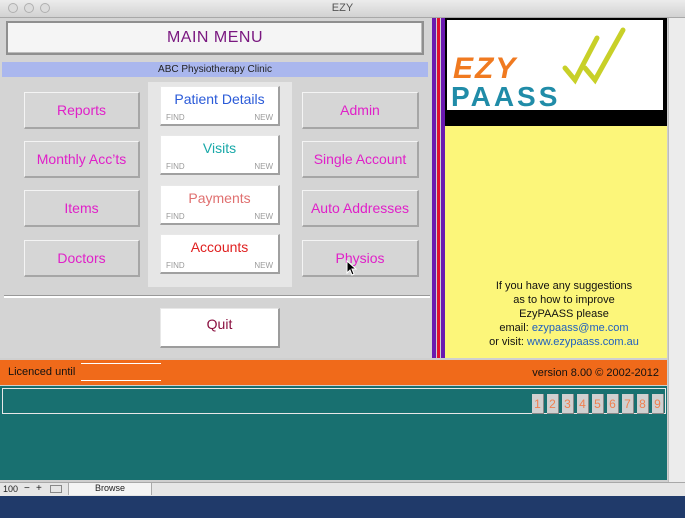 The image size is (685, 518). I want to click on zoom-level: 100, so click(10, 489).